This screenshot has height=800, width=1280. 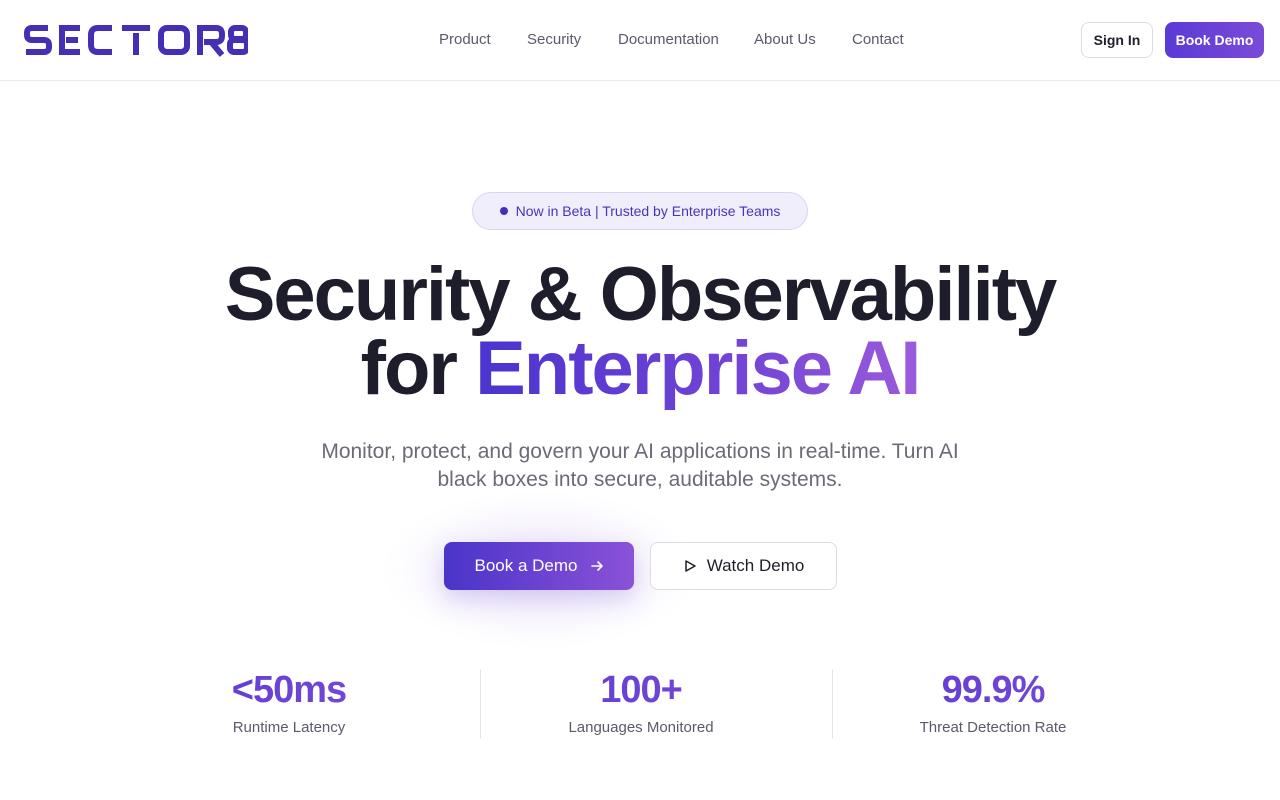 I want to click on nav-item-documentation: Documentation, so click(x=668, y=40).